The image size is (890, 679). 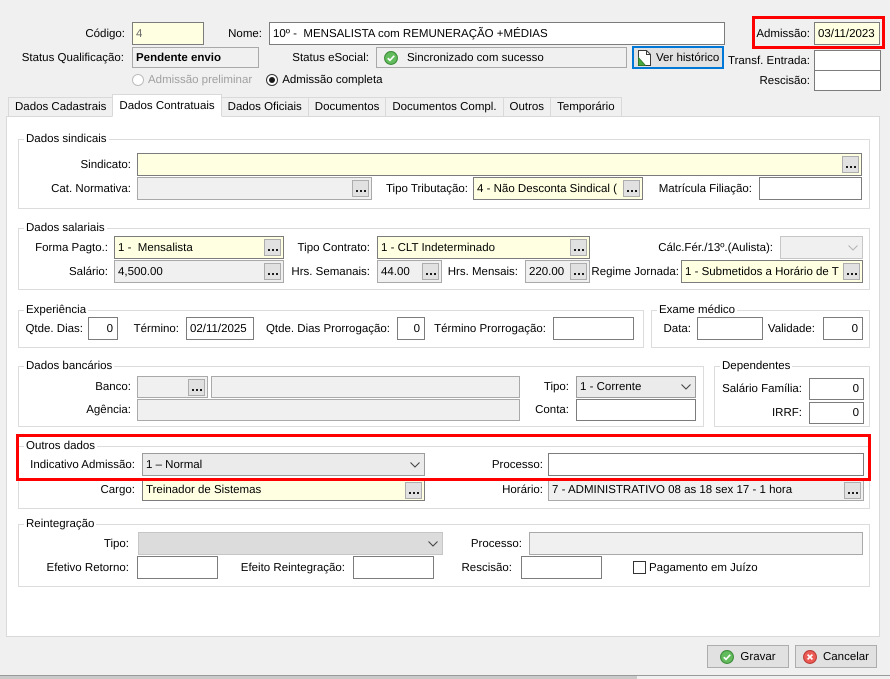 What do you see at coordinates (167, 105) in the screenshot?
I see `tab: Dados Contratuais` at bounding box center [167, 105].